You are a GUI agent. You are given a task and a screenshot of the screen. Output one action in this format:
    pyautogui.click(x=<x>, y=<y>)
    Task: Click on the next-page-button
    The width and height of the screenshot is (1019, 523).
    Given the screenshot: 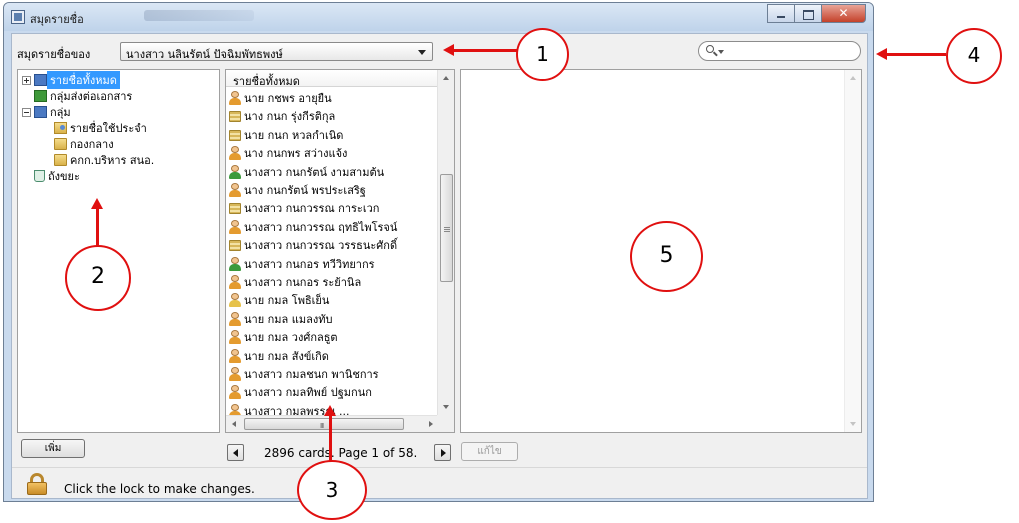 What is the action you would take?
    pyautogui.click(x=442, y=452)
    